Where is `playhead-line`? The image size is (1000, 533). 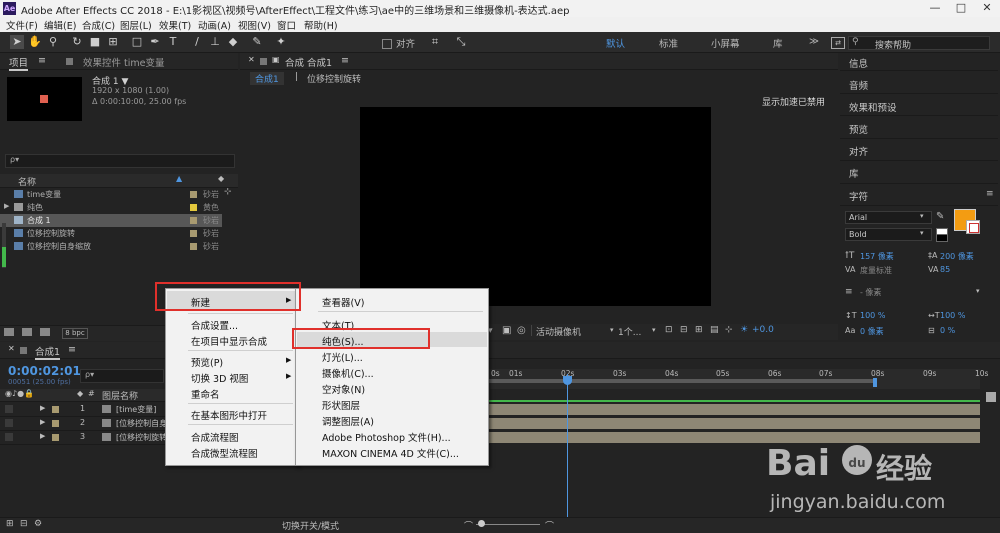 playhead-line is located at coordinates (567, 453).